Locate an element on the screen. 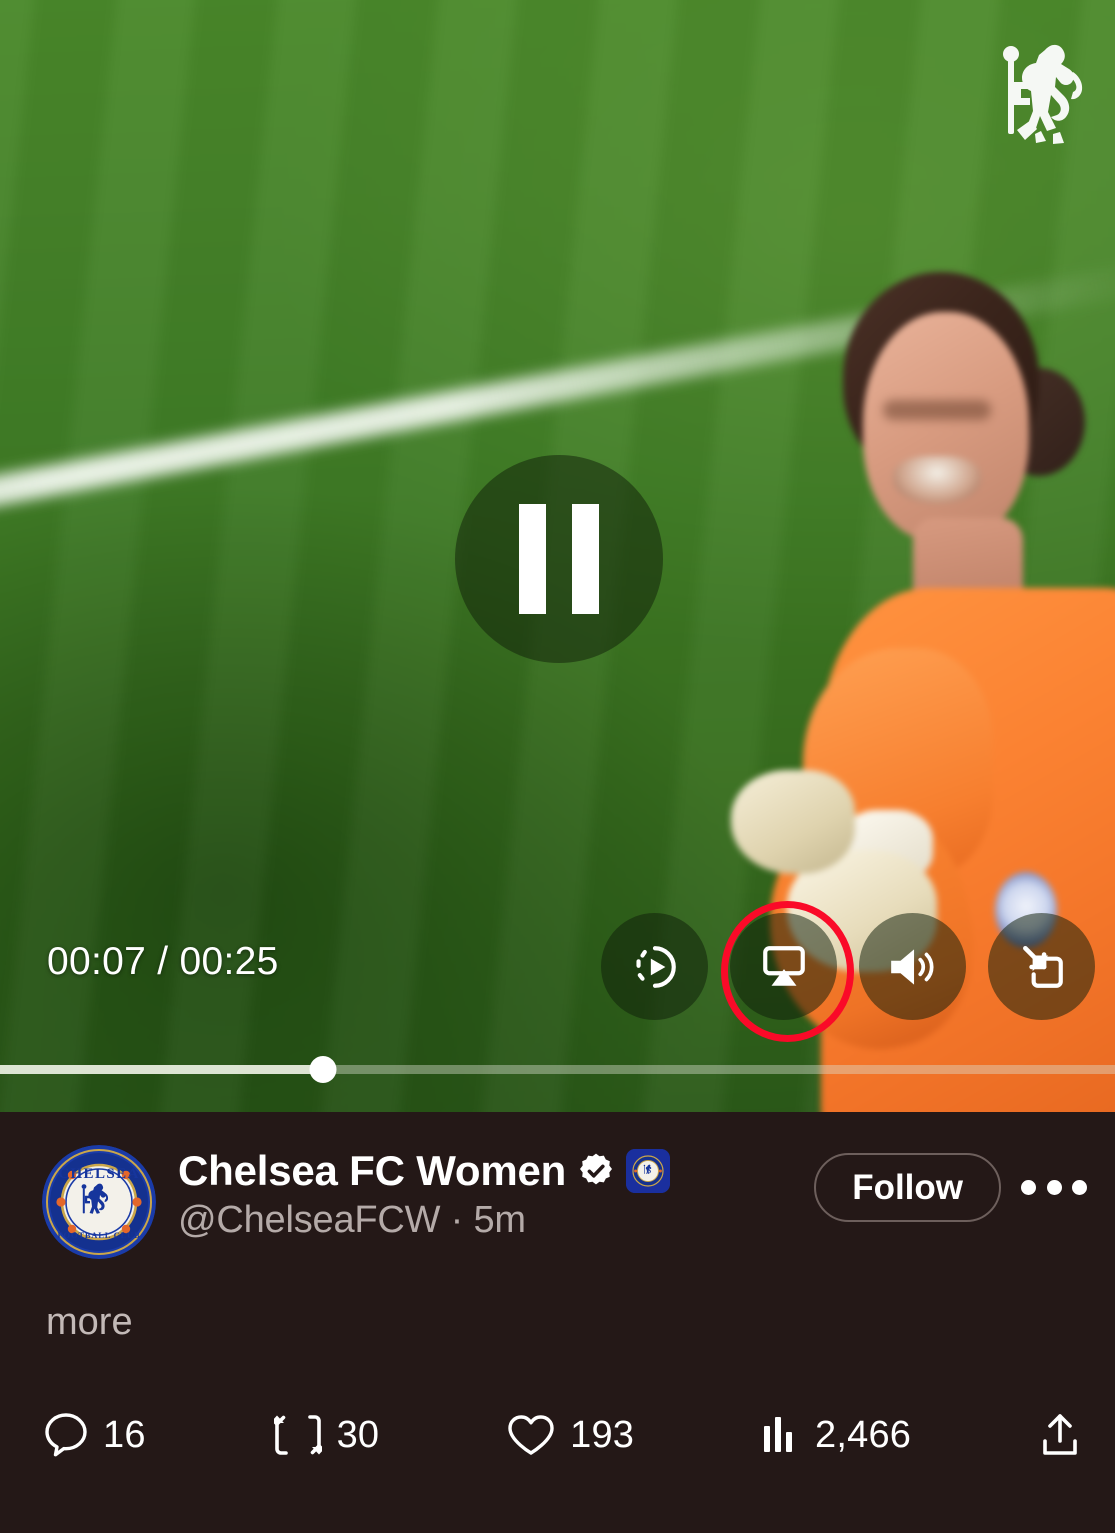 This screenshot has width=1115, height=1533. verified-badge-icon is located at coordinates (596, 1171).